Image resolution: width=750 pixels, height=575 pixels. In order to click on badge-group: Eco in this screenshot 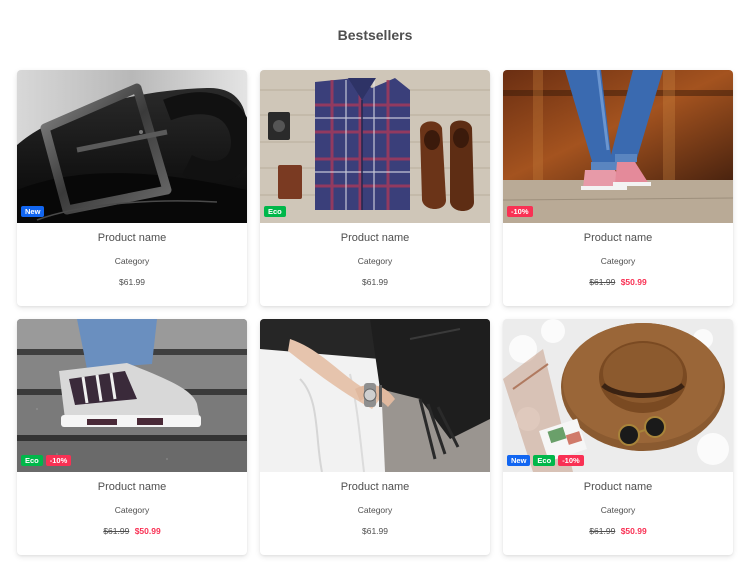, I will do `click(275, 211)`.